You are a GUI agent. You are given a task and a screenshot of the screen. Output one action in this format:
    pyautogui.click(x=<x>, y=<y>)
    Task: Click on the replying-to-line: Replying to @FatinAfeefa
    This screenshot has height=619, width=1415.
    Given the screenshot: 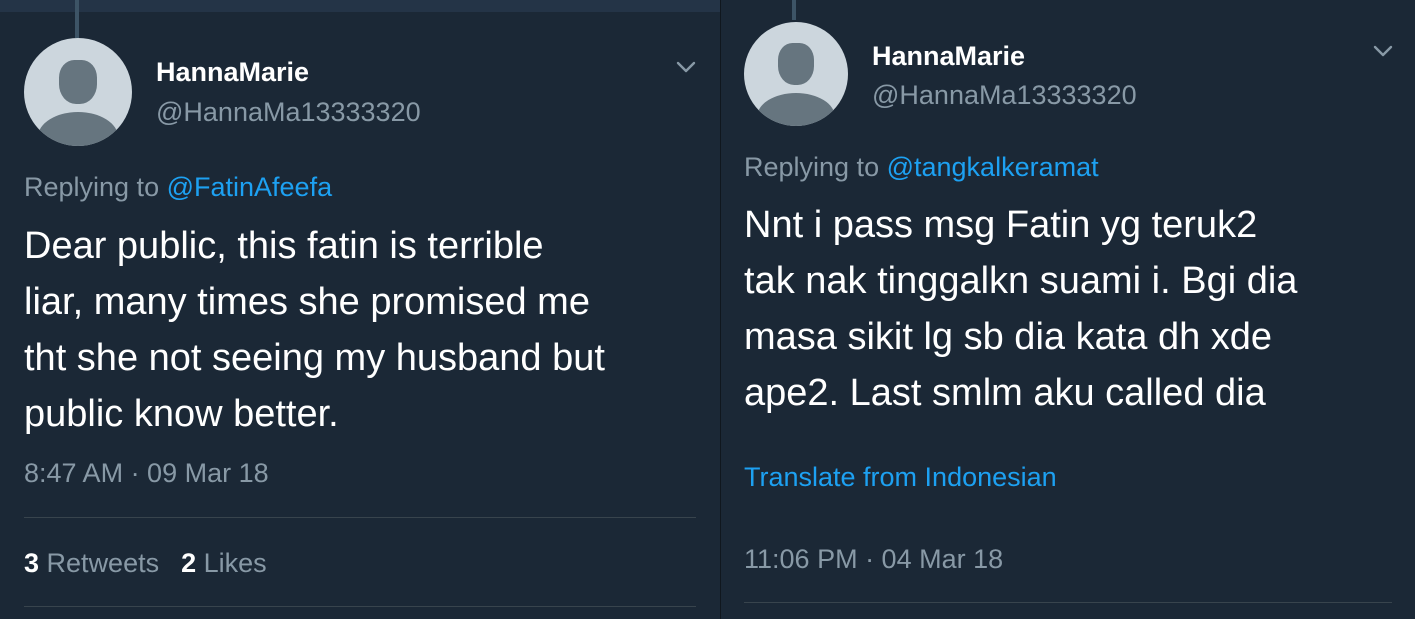 What is the action you would take?
    pyautogui.click(x=178, y=187)
    